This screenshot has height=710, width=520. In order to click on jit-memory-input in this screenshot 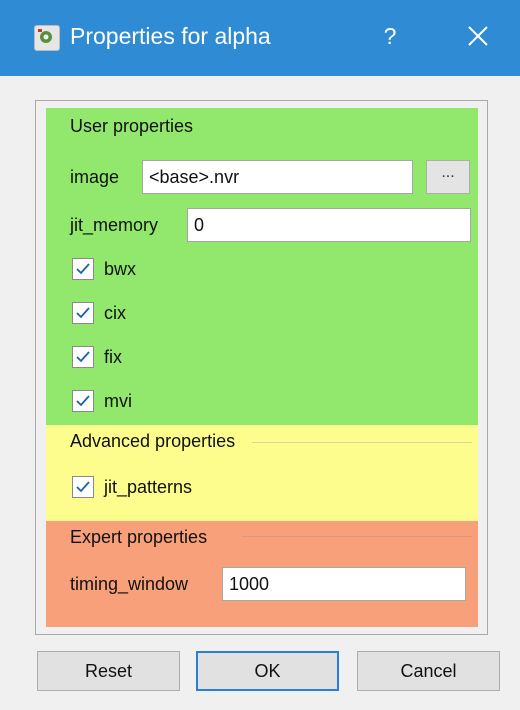, I will do `click(329, 225)`.